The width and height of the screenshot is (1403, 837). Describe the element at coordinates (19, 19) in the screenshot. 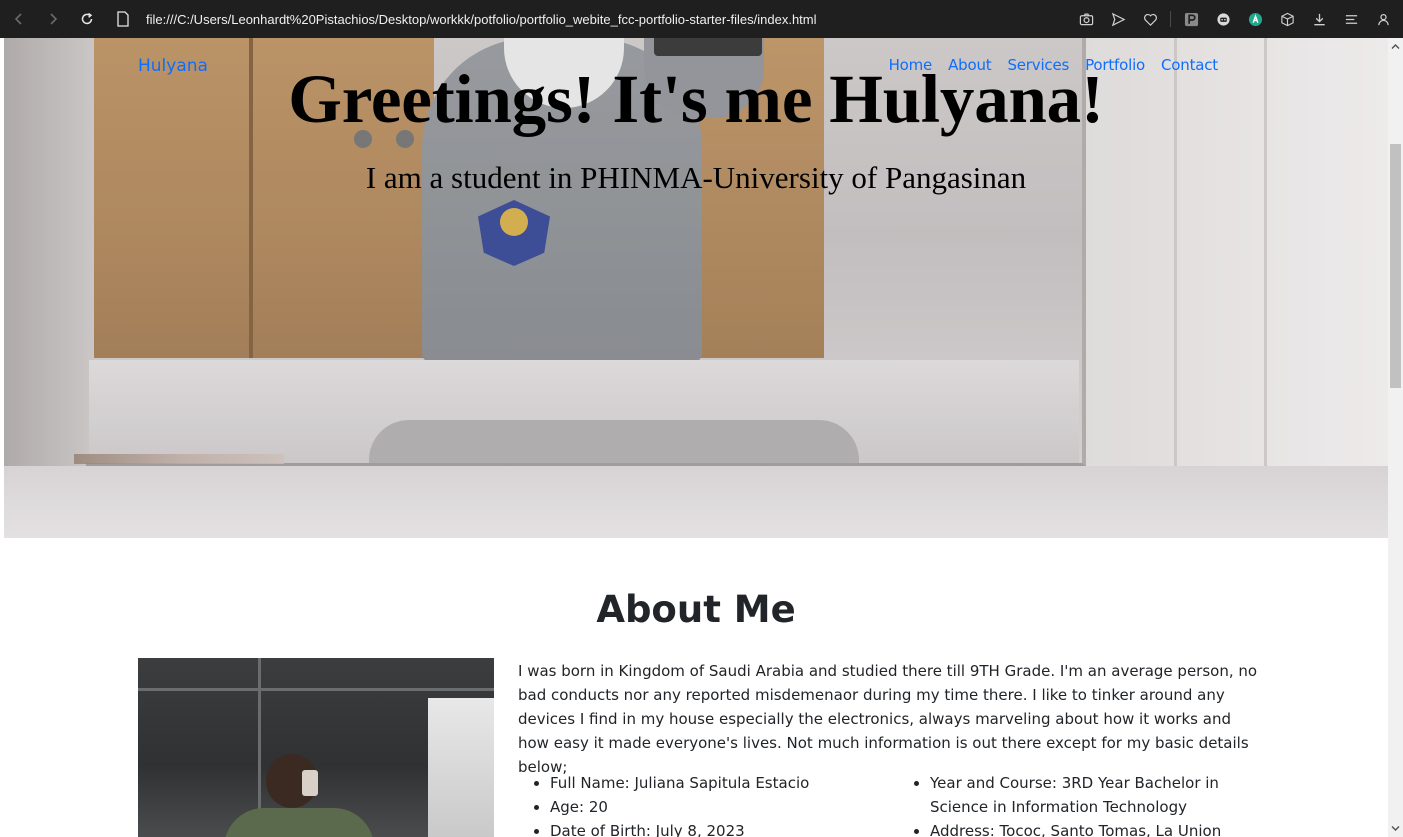

I see `back-icon` at that location.